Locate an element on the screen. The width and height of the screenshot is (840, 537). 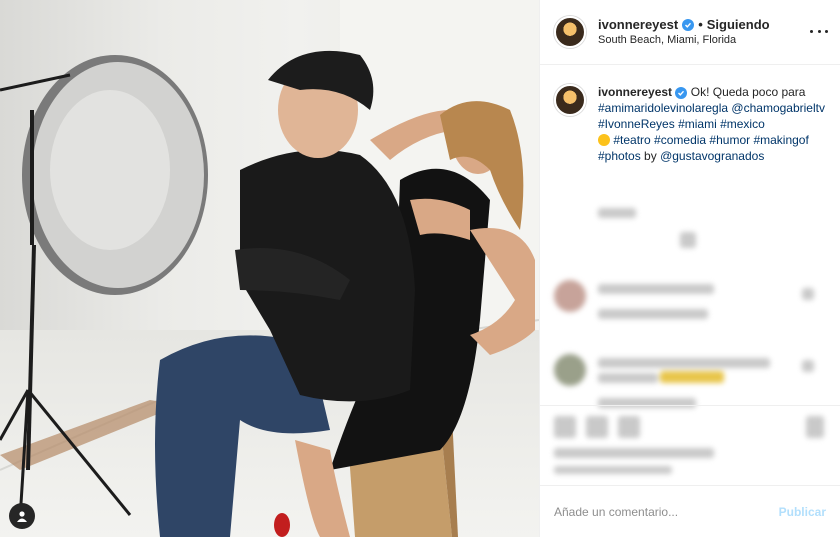
username-link: ivonnereyest is located at coordinates (638, 24).